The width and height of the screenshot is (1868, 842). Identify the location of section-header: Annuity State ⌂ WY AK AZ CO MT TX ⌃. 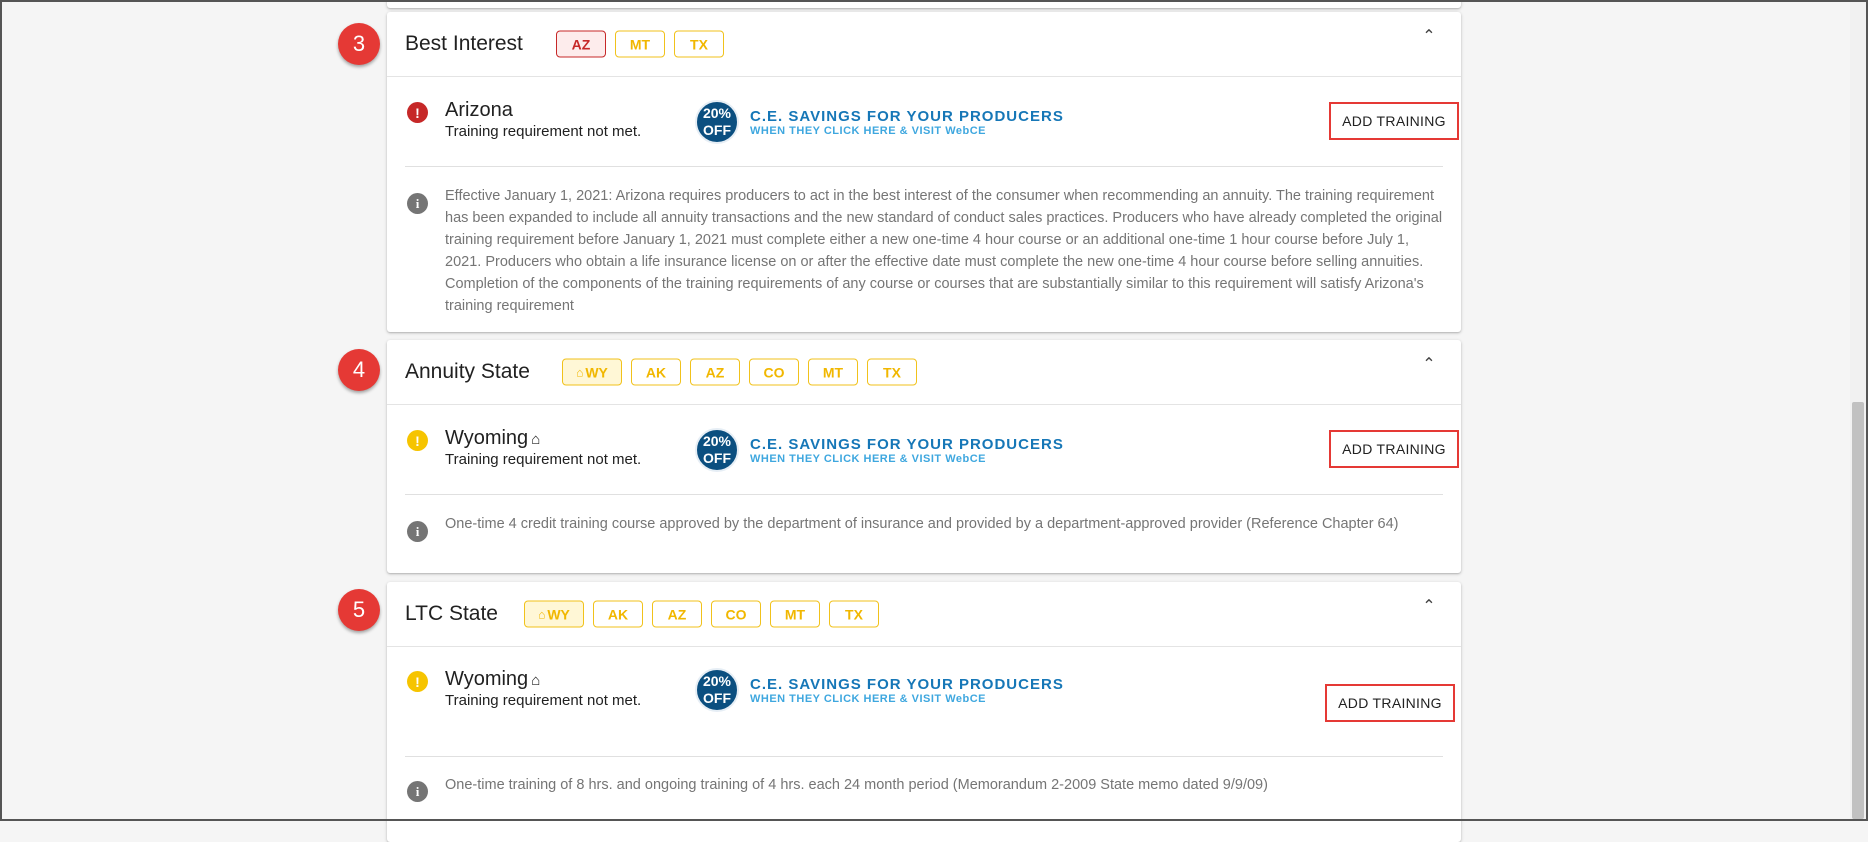
(924, 372).